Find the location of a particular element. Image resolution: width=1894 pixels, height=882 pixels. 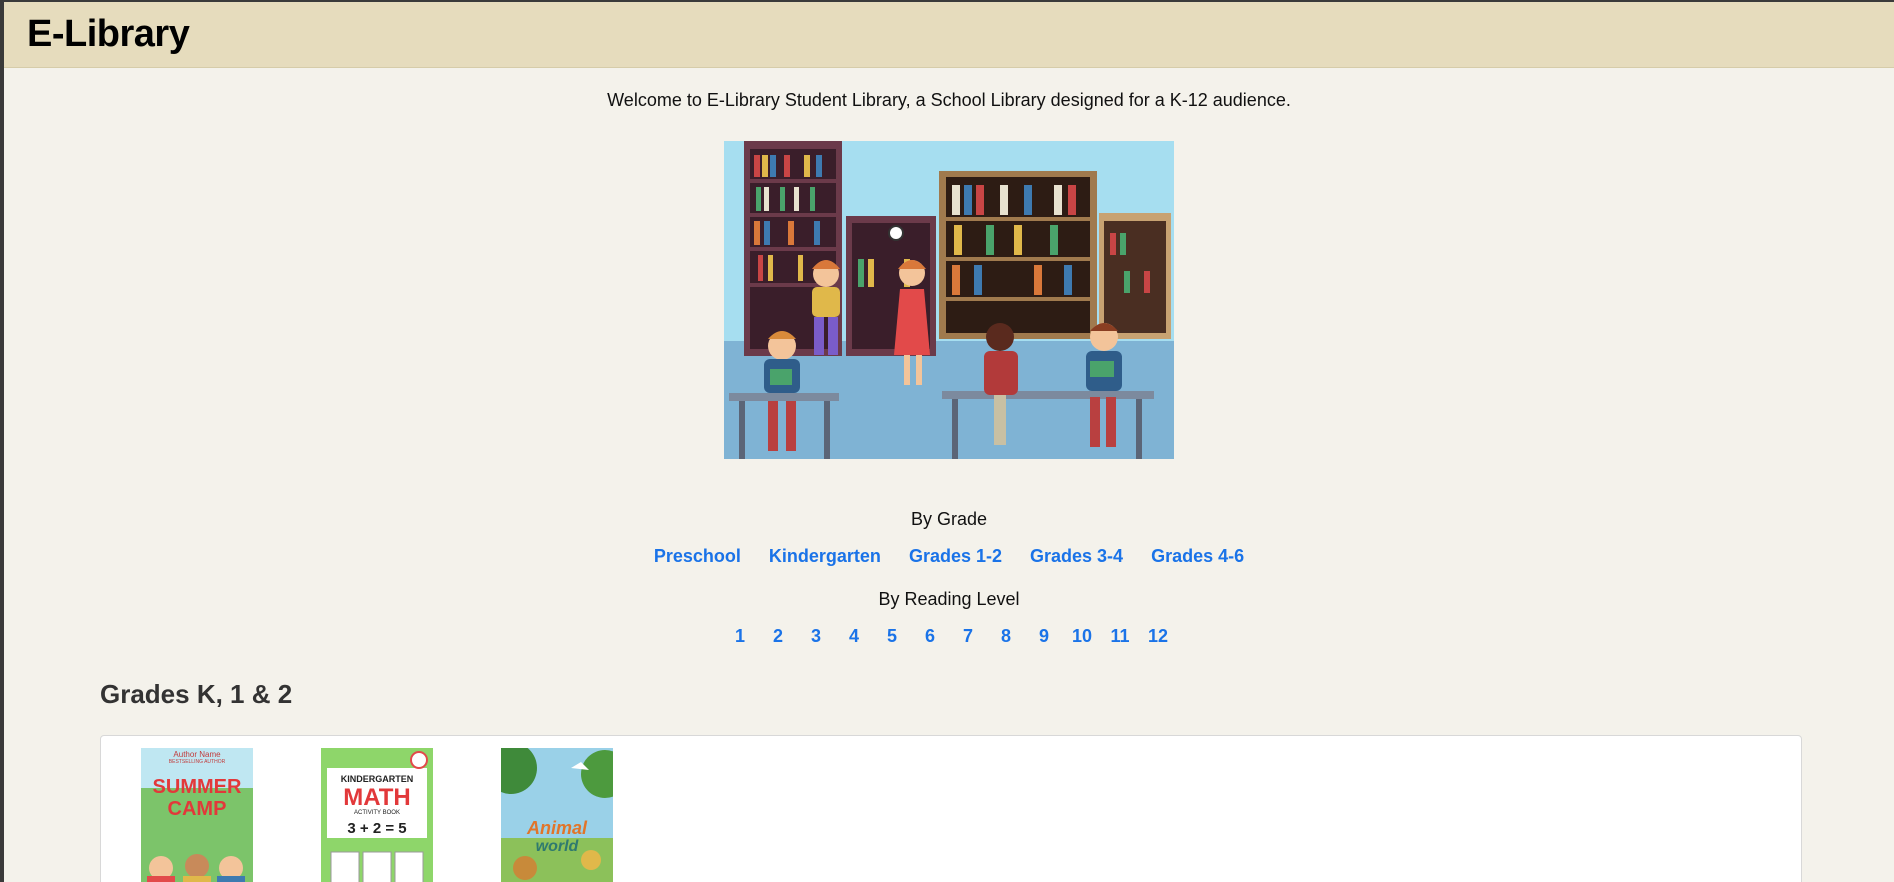

book-cover-equation: 3 + 2 = 5 is located at coordinates (377, 828).